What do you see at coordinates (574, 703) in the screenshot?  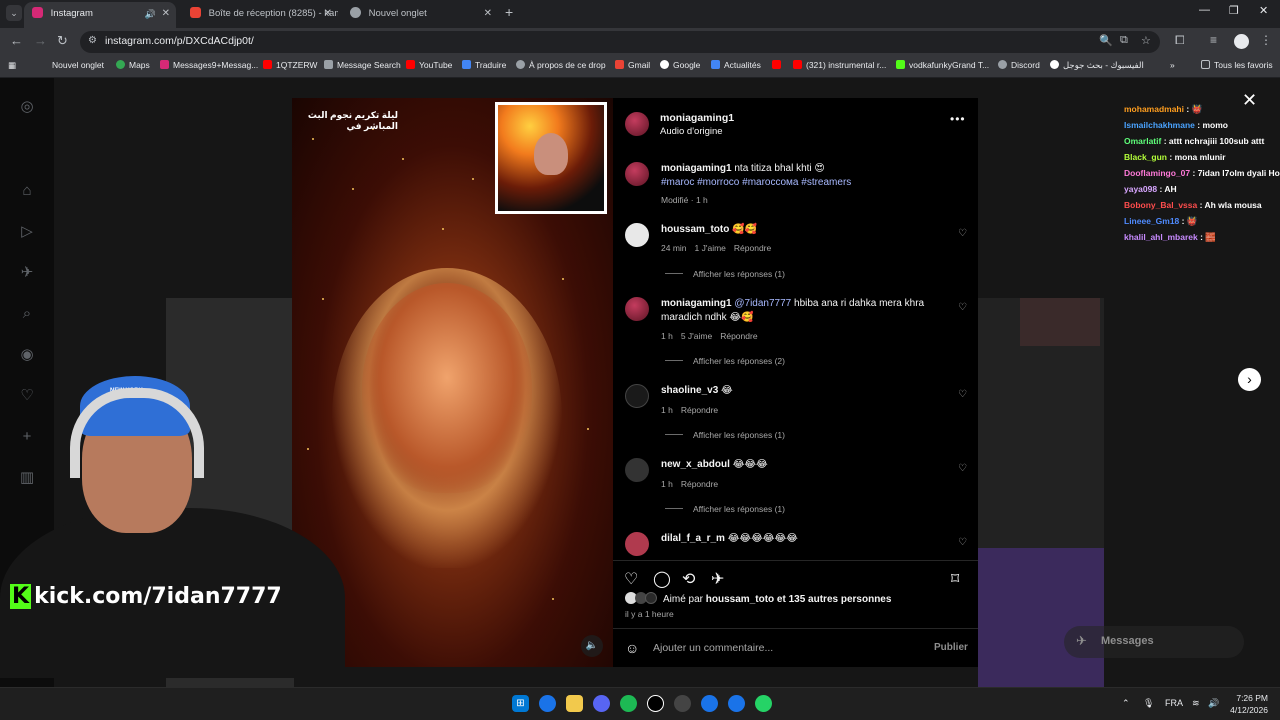 I see `file-explorer-icon` at bounding box center [574, 703].